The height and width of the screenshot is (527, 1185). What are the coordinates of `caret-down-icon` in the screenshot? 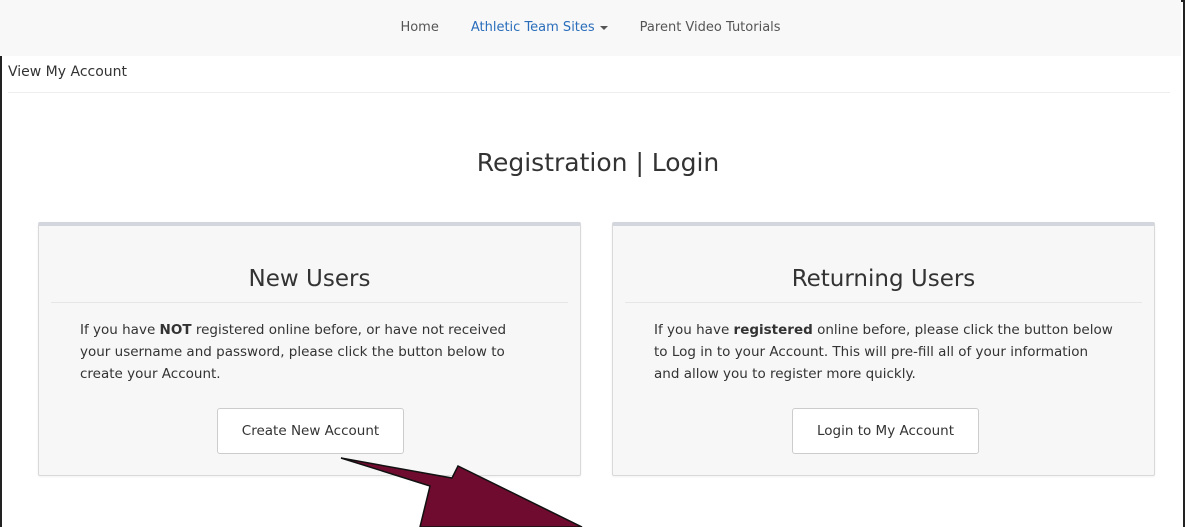 It's located at (603, 27).